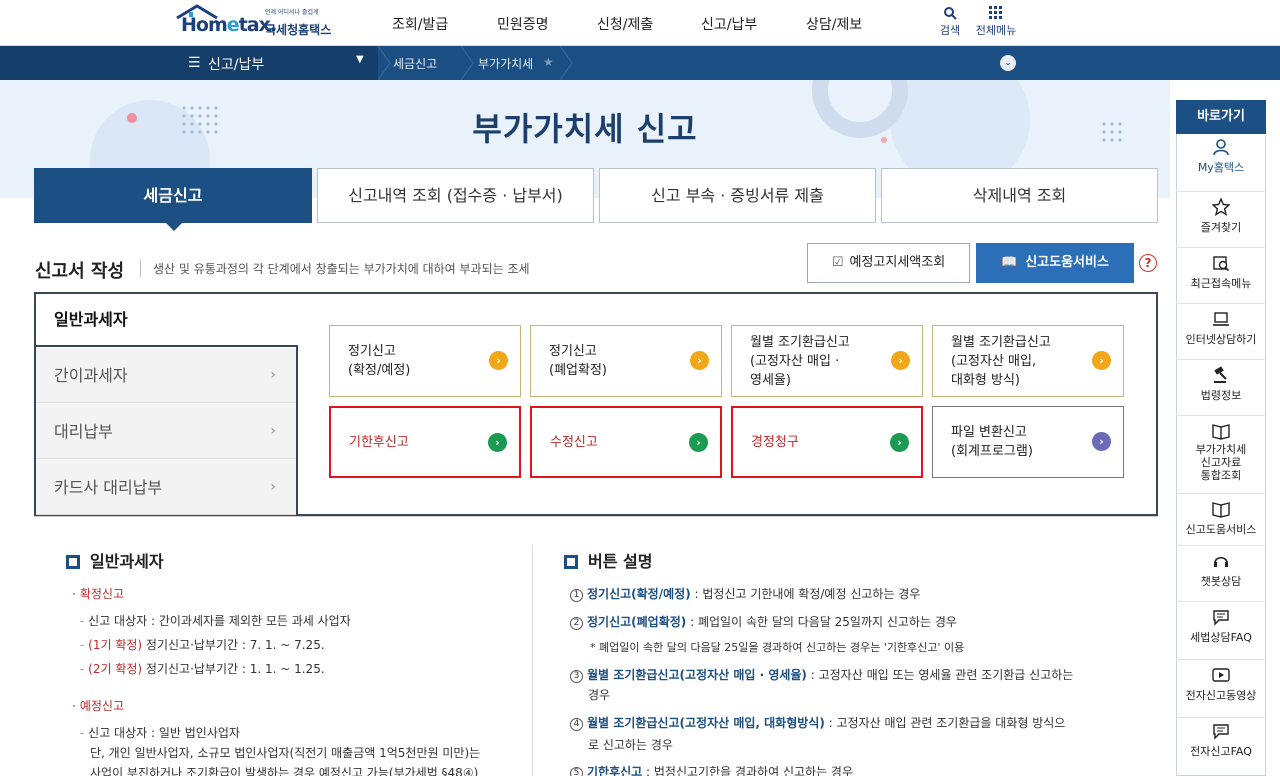 The height and width of the screenshot is (776, 1280). What do you see at coordinates (255, 23) in the screenshot?
I see `hometax-logo: 언제 어디서나 즐겁게 Hometax. 국세청홈택스` at bounding box center [255, 23].